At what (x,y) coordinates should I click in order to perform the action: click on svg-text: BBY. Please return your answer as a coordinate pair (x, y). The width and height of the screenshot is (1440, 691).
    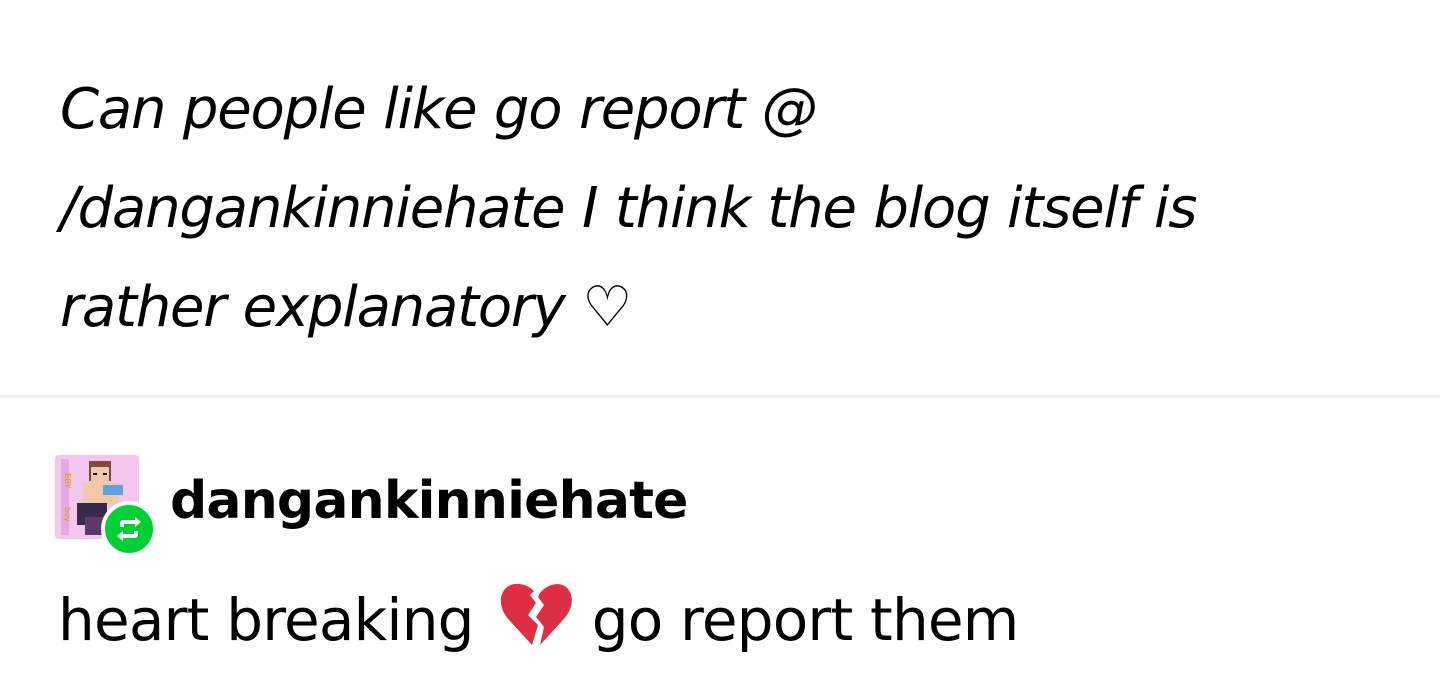
    Looking at the image, I should click on (67, 481).